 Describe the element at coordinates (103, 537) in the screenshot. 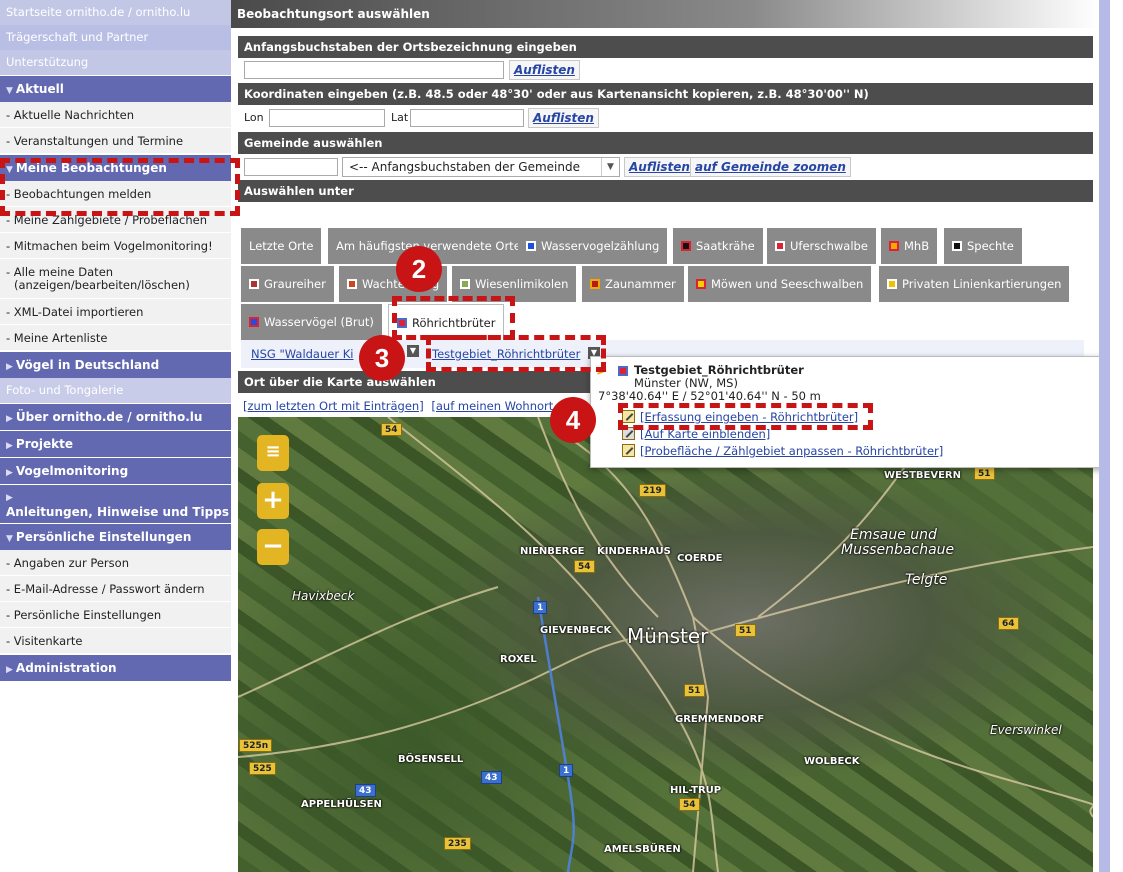

I see `sidebar-section-label: Persönliche Einstellungen` at that location.